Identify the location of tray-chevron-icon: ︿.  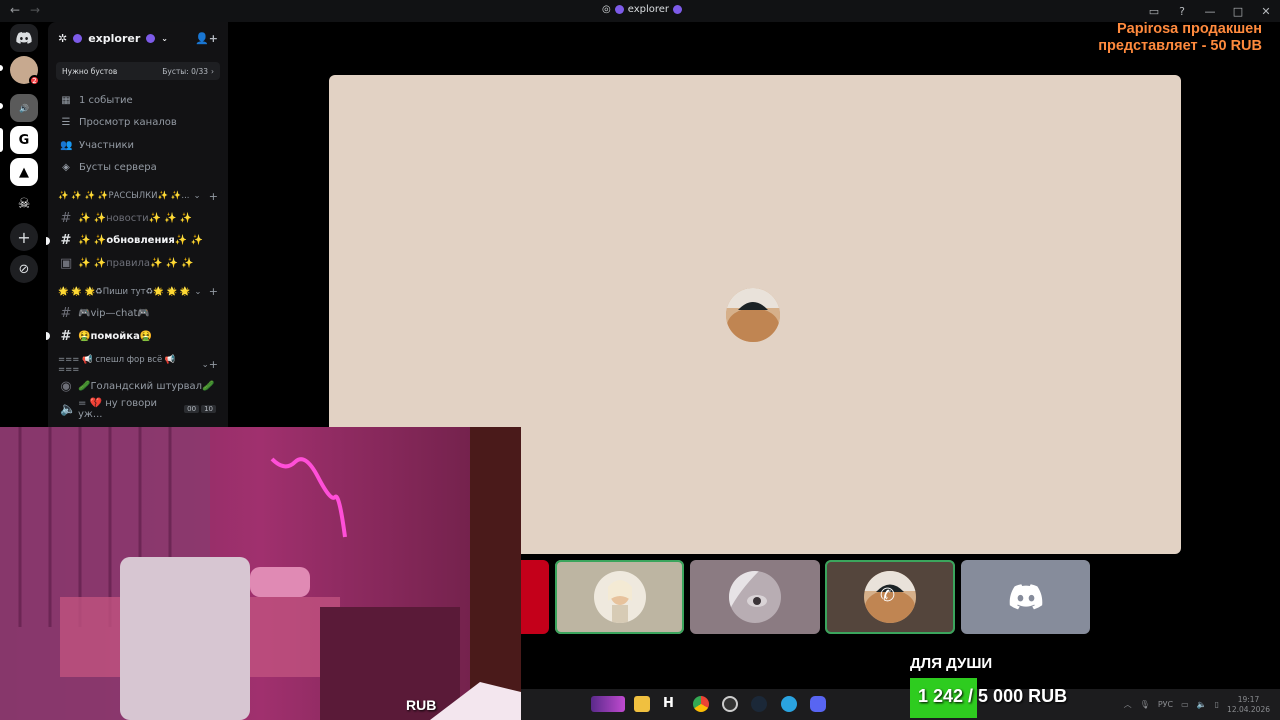
(1128, 704).